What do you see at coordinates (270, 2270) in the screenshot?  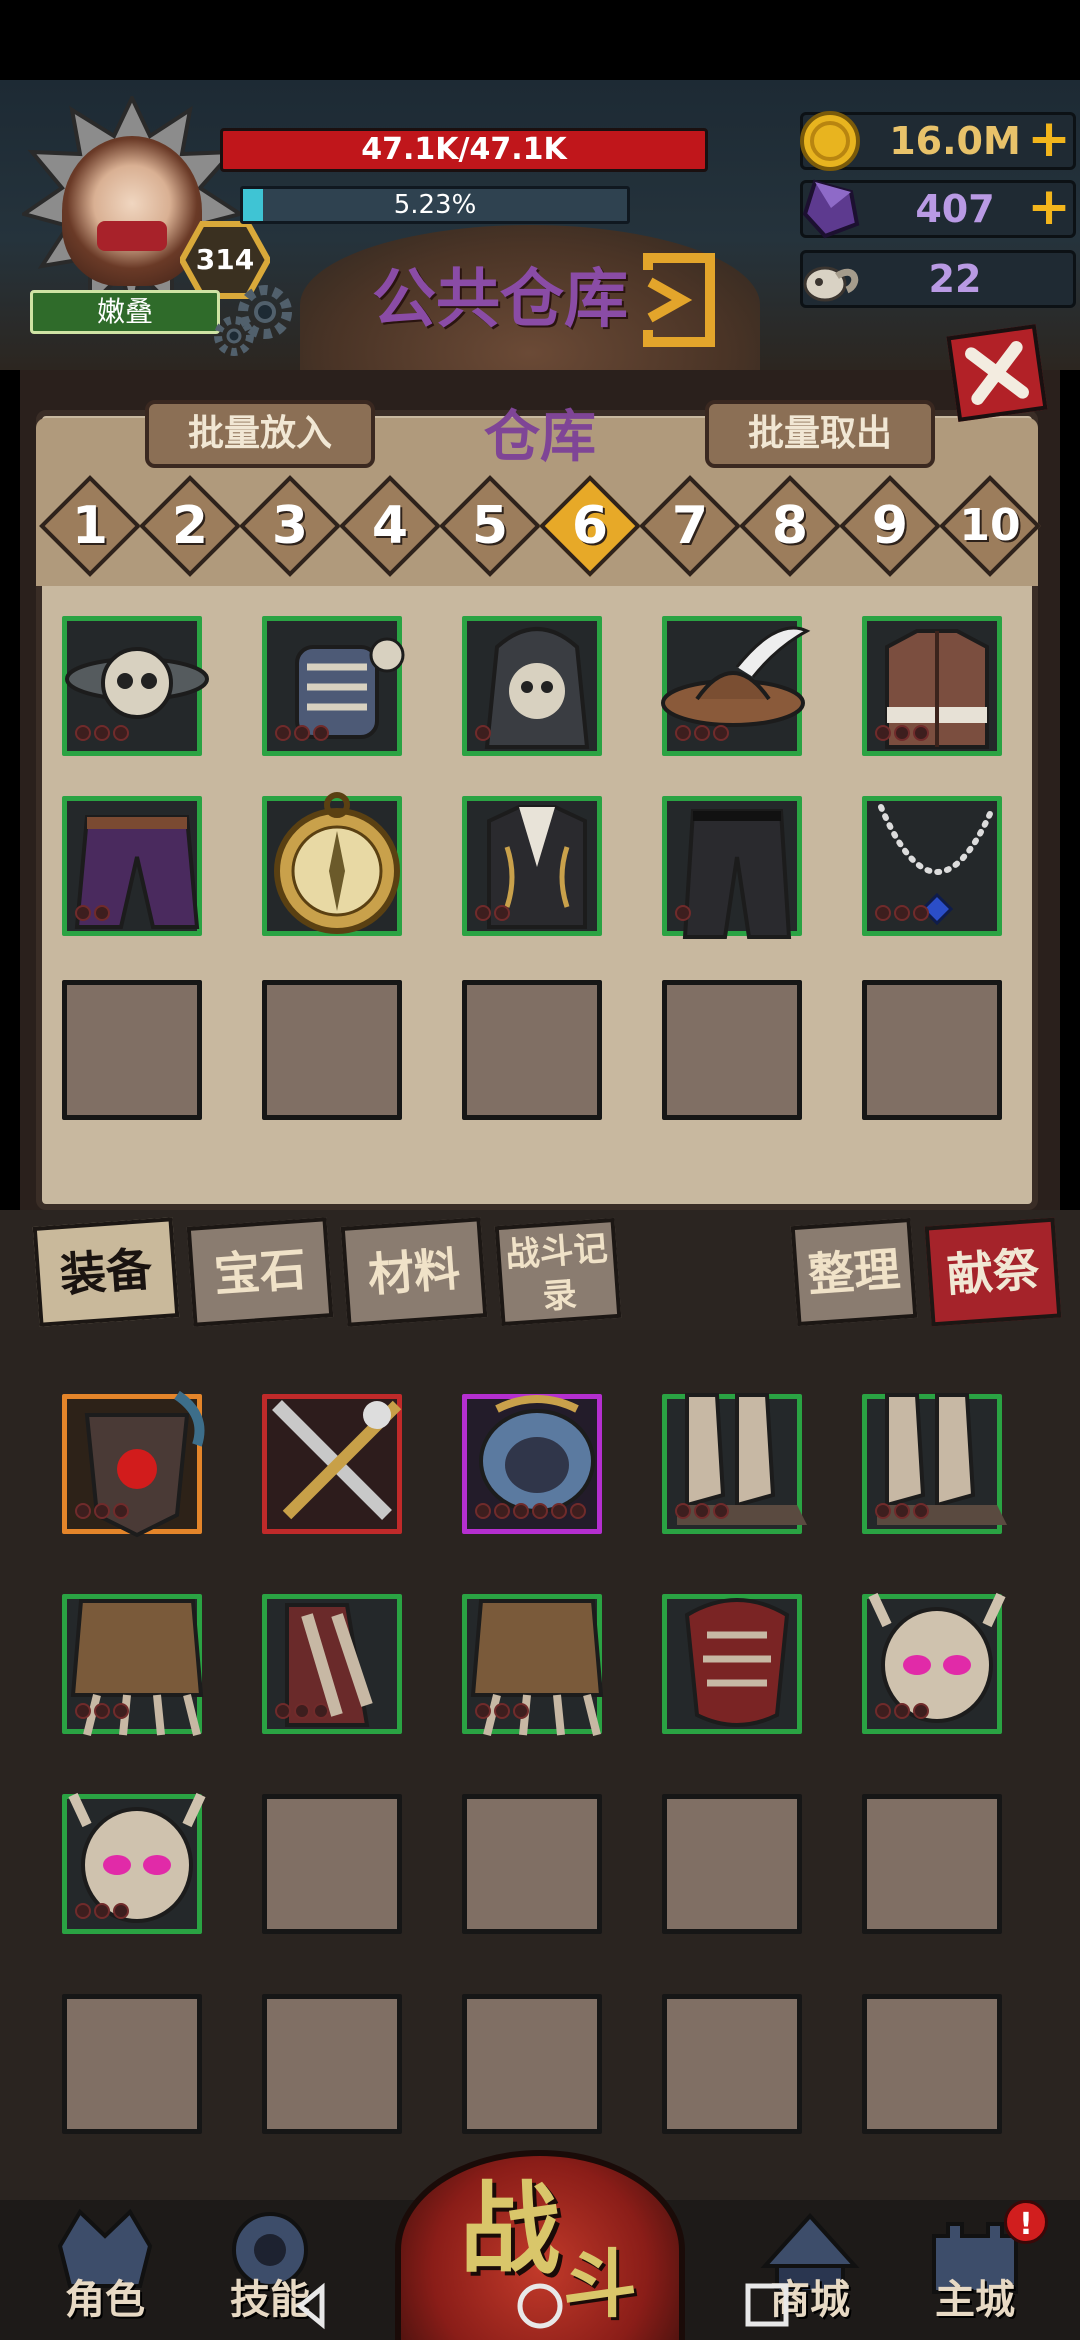 I see `nav-skills: 技能` at bounding box center [270, 2270].